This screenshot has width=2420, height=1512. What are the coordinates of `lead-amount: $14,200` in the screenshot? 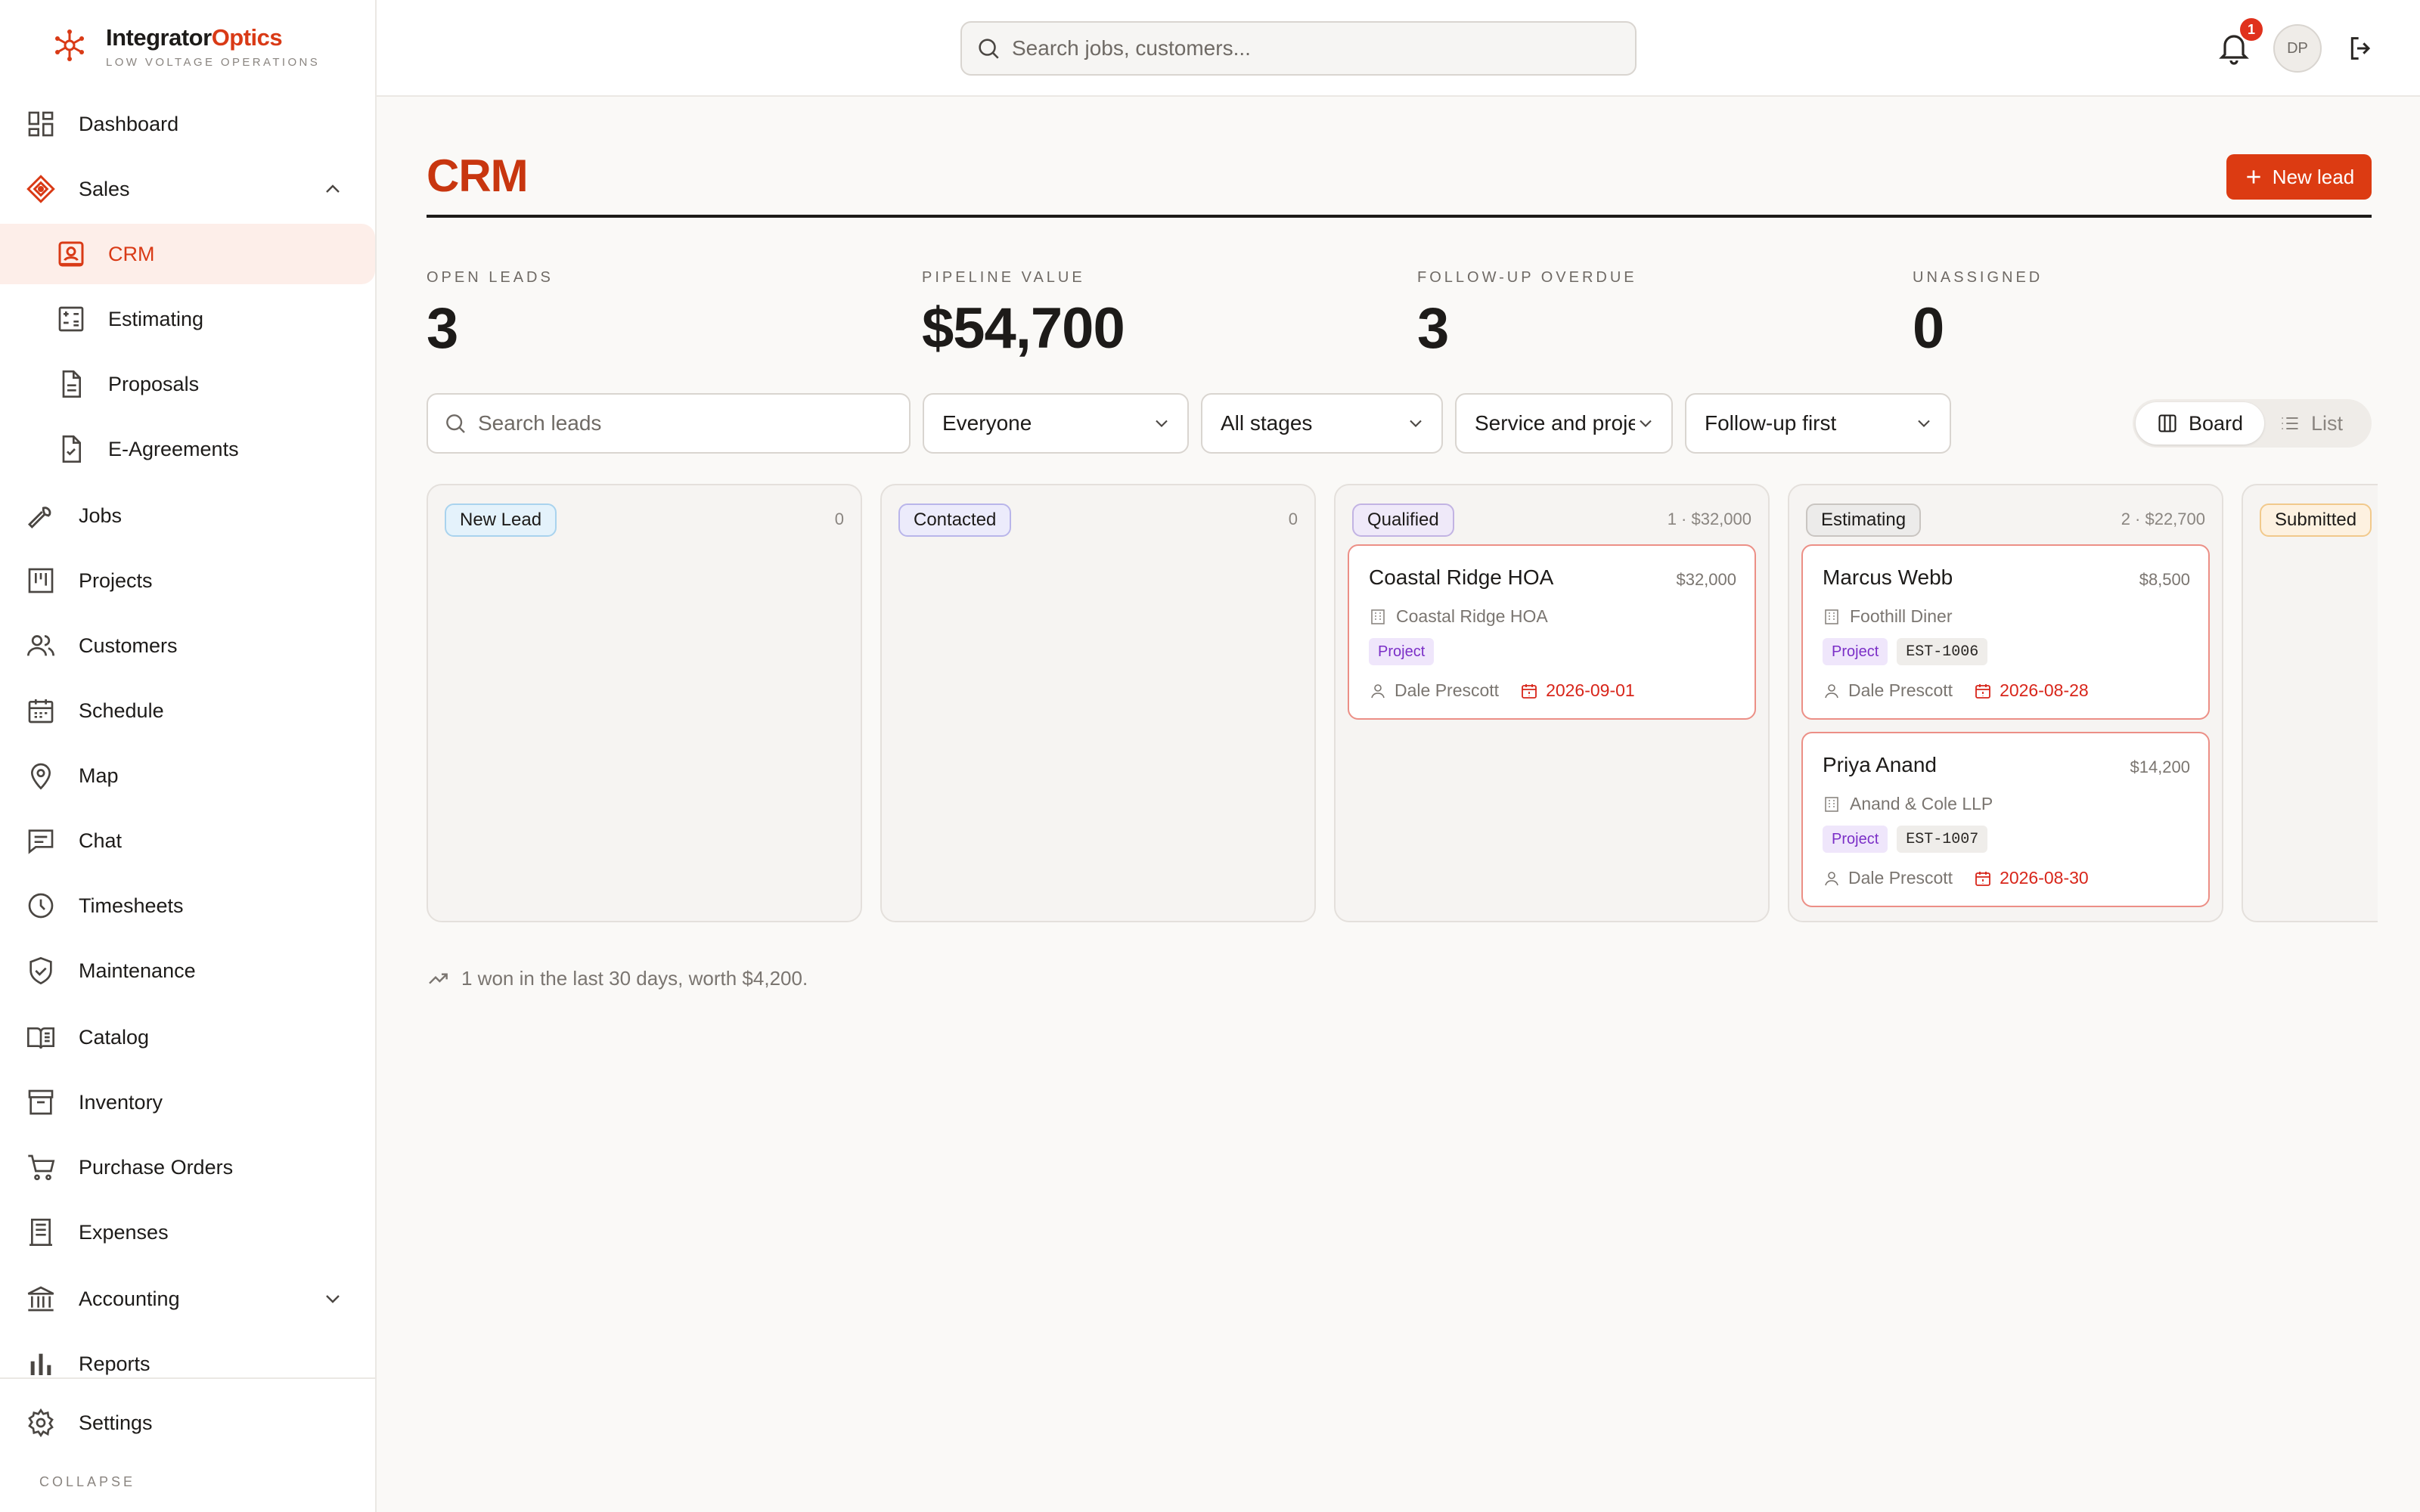 It's located at (2160, 767).